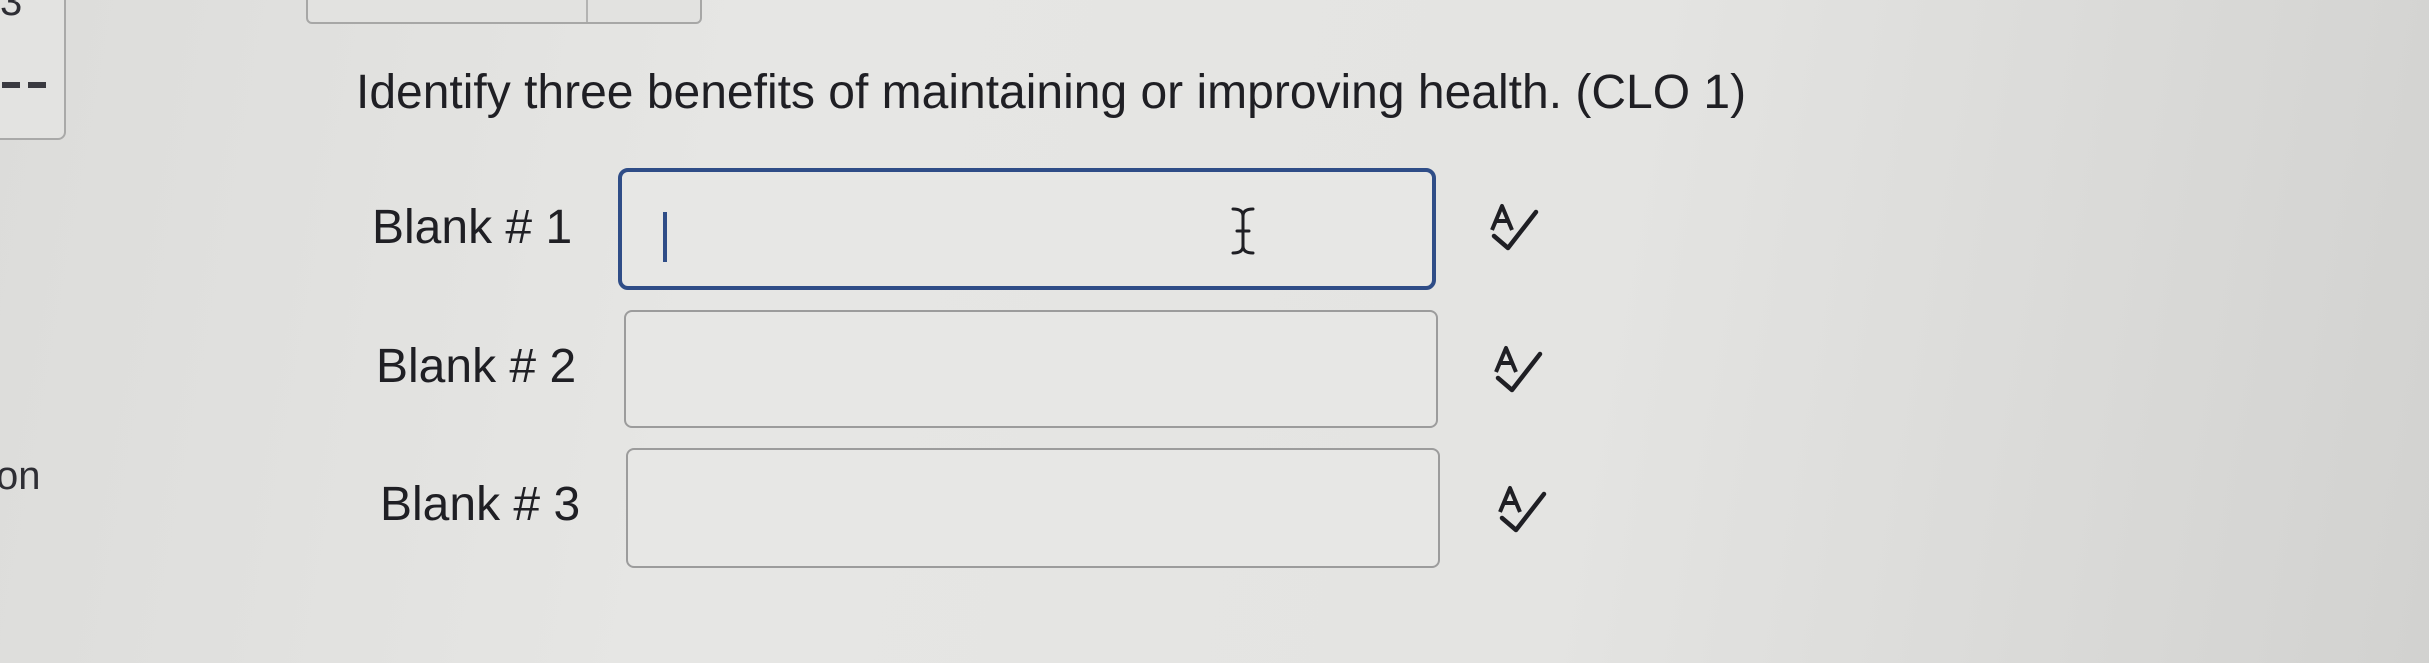  Describe the element at coordinates (476, 366) in the screenshot. I see `blank-2-label: Blank # 2` at that location.